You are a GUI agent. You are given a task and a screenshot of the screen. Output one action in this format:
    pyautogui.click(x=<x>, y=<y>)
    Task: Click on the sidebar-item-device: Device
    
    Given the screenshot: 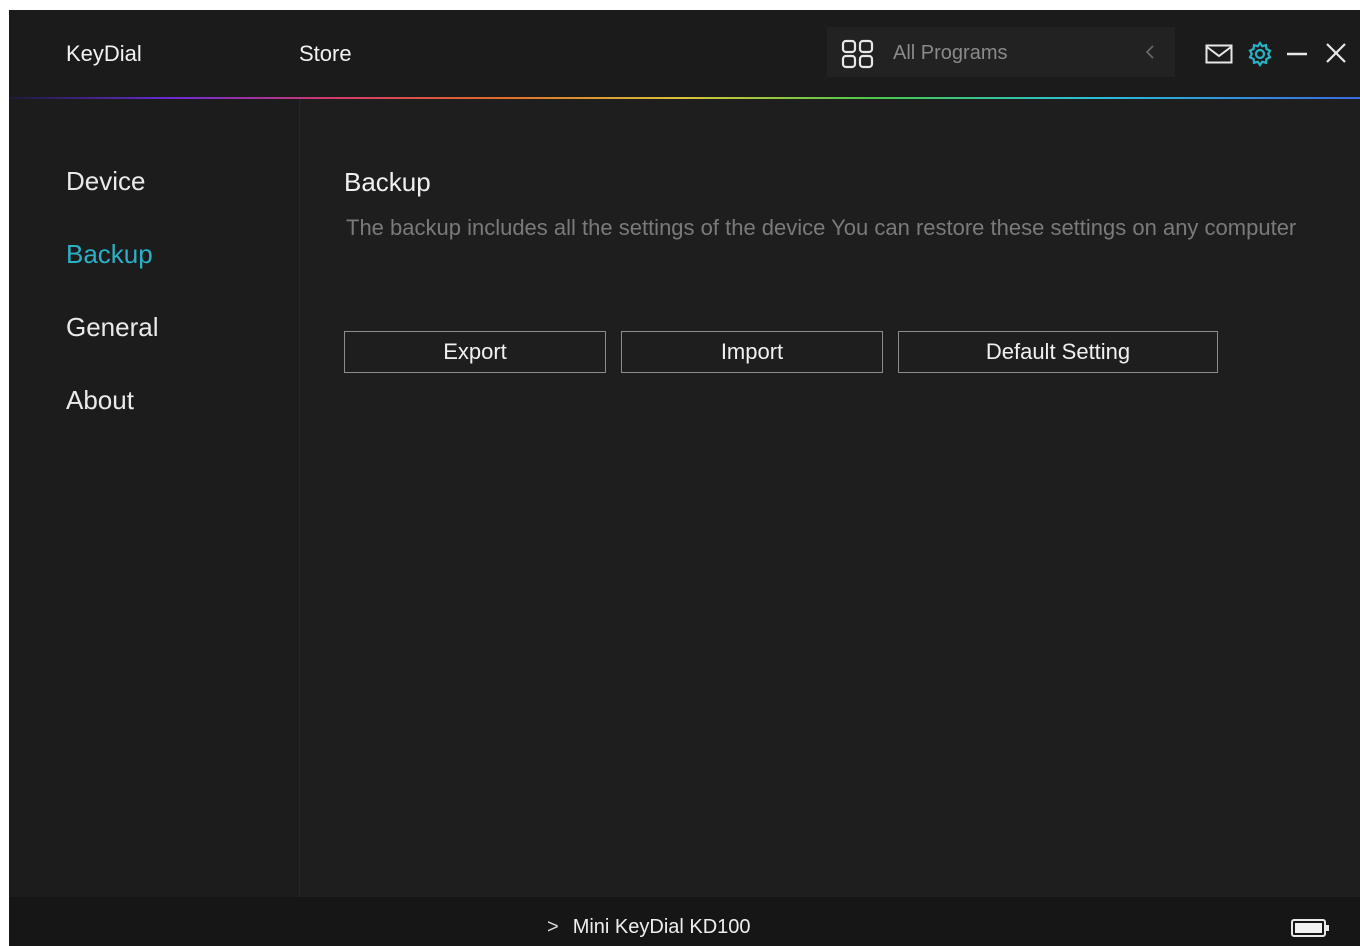 What is the action you would take?
    pyautogui.click(x=105, y=181)
    